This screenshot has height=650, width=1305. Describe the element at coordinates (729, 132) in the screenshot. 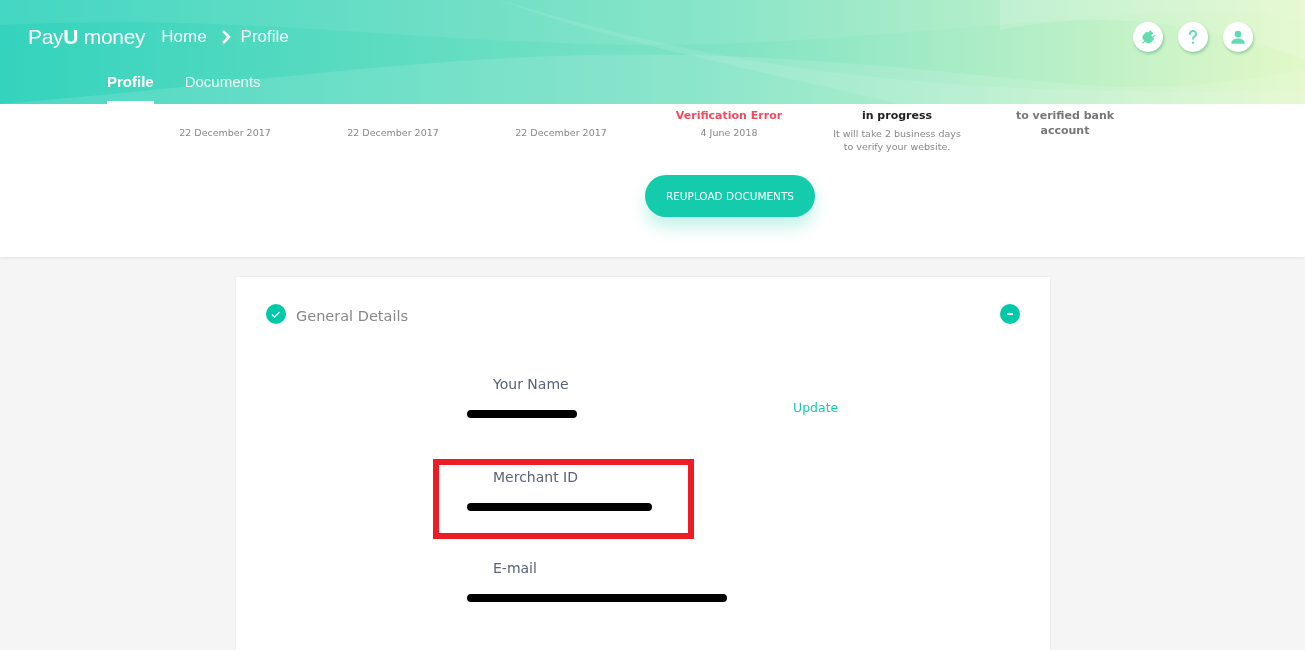

I see `status-date: 4 June 2018` at that location.